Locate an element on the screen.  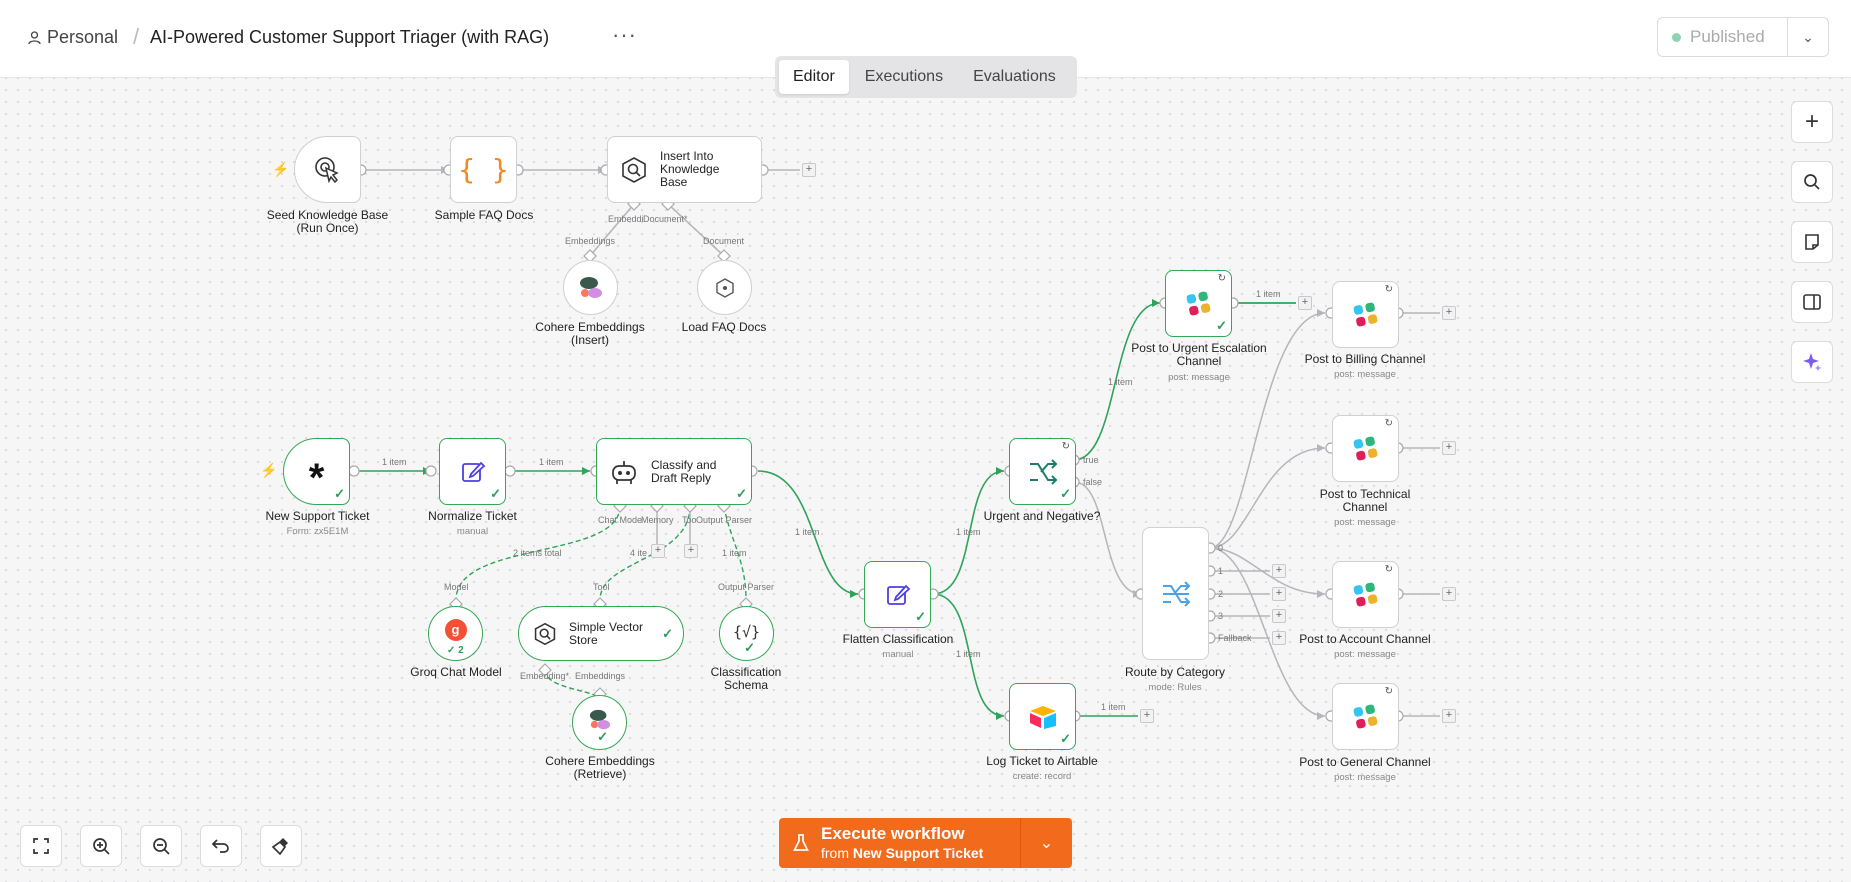
breadcrumb-workspace: Personal is located at coordinates (73, 37).